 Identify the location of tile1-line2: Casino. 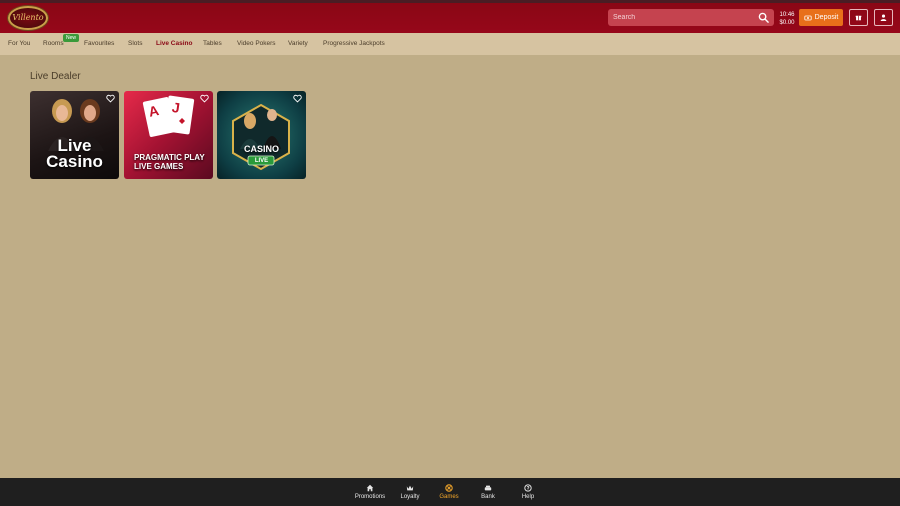
(74, 161).